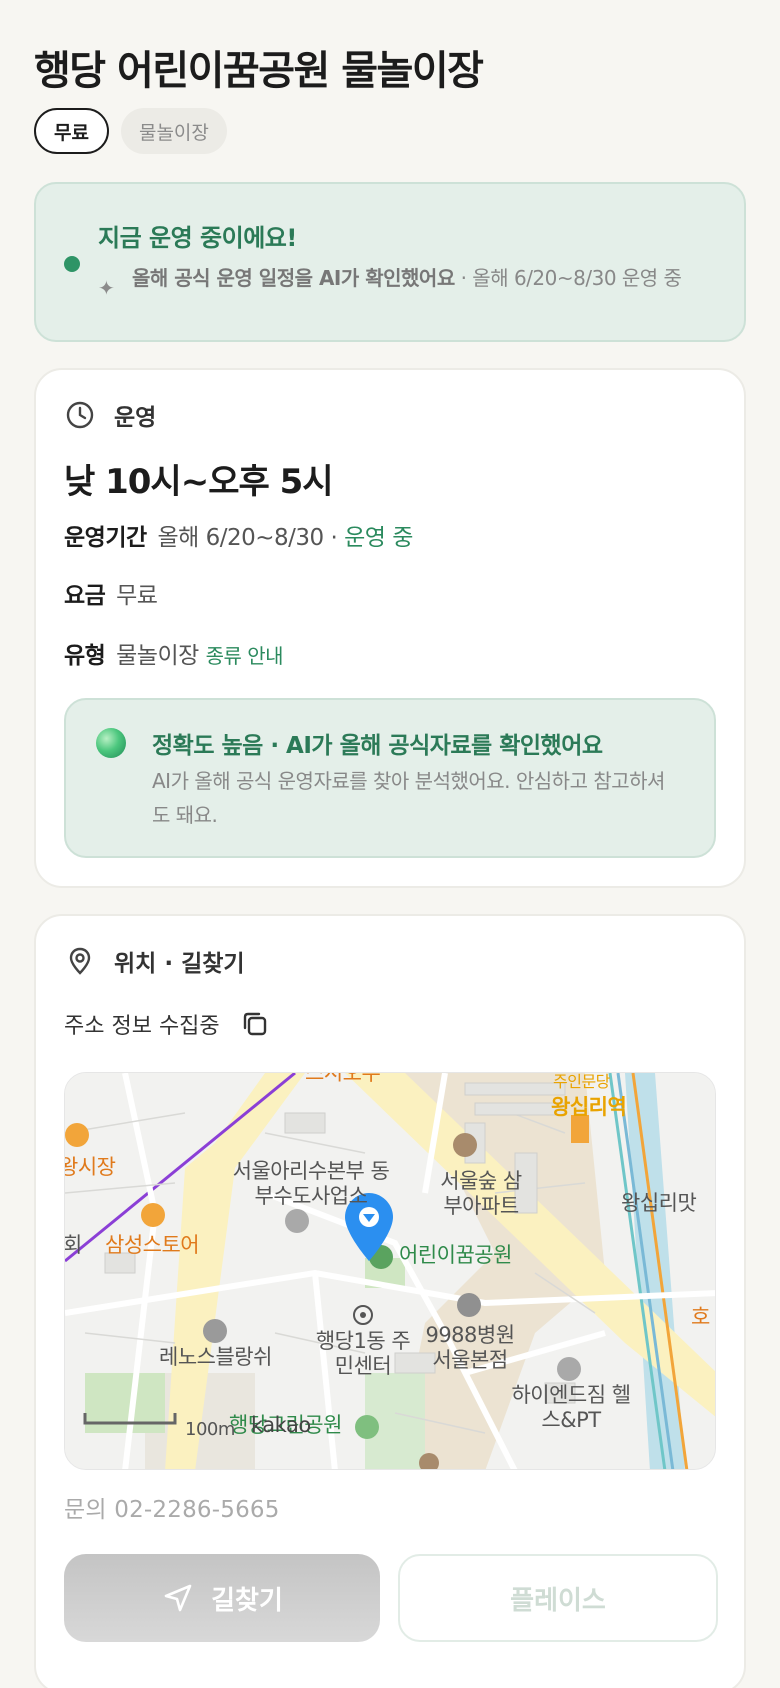 The image size is (780, 1688). Describe the element at coordinates (105, 538) in the screenshot. I see `period-label: 운영기간` at that location.